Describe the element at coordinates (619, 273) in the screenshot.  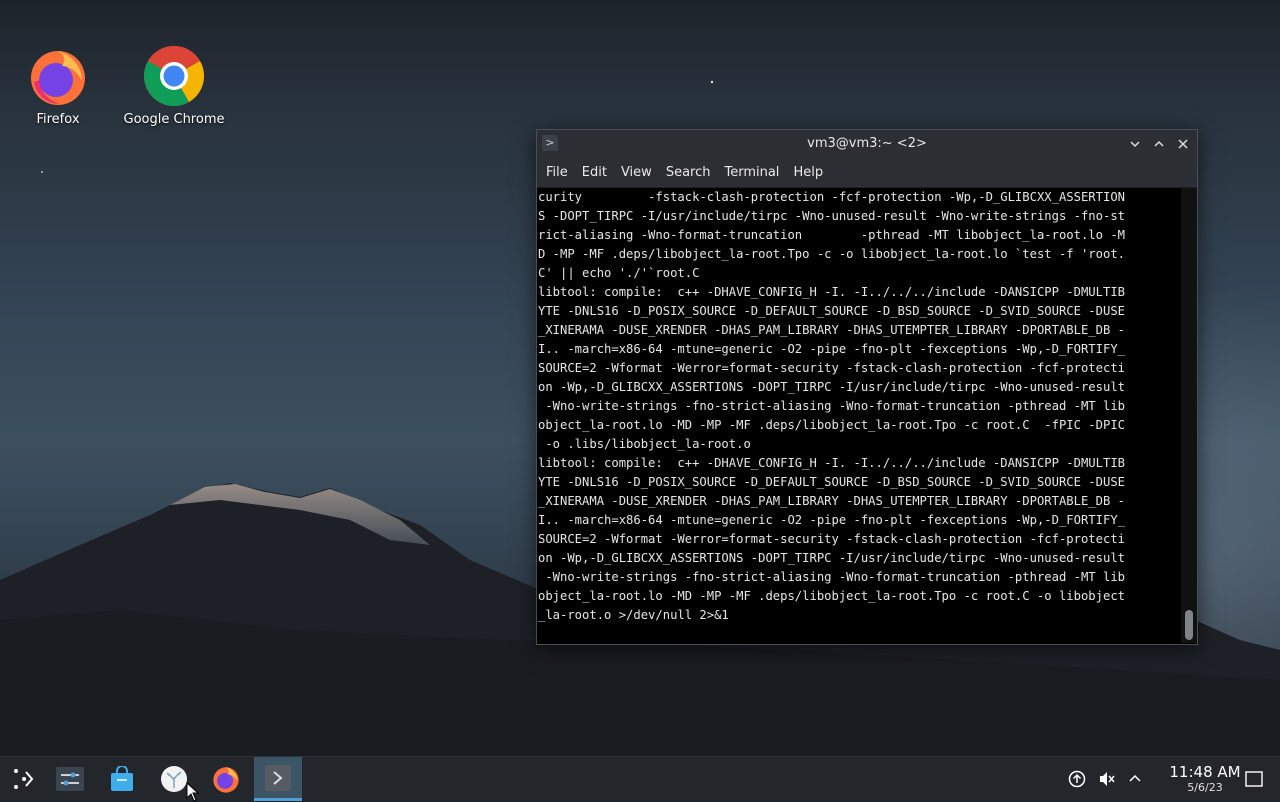
I see `terminal-line: C' || echo './'`root.C` at that location.